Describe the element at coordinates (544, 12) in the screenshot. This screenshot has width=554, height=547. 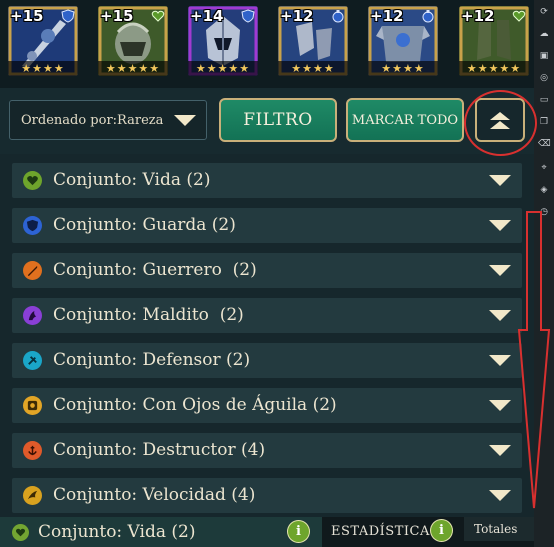
I see `refresh-icon: ⟳` at that location.